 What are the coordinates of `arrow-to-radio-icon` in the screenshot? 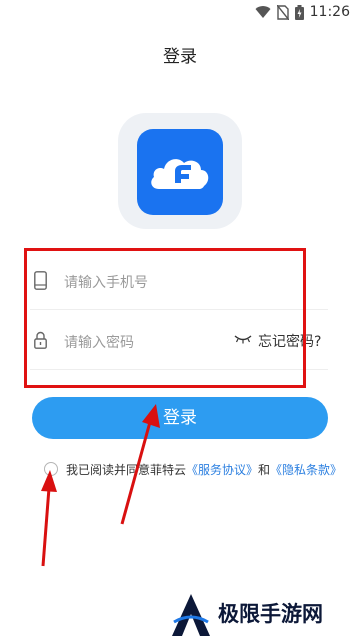 It's located at (49, 518).